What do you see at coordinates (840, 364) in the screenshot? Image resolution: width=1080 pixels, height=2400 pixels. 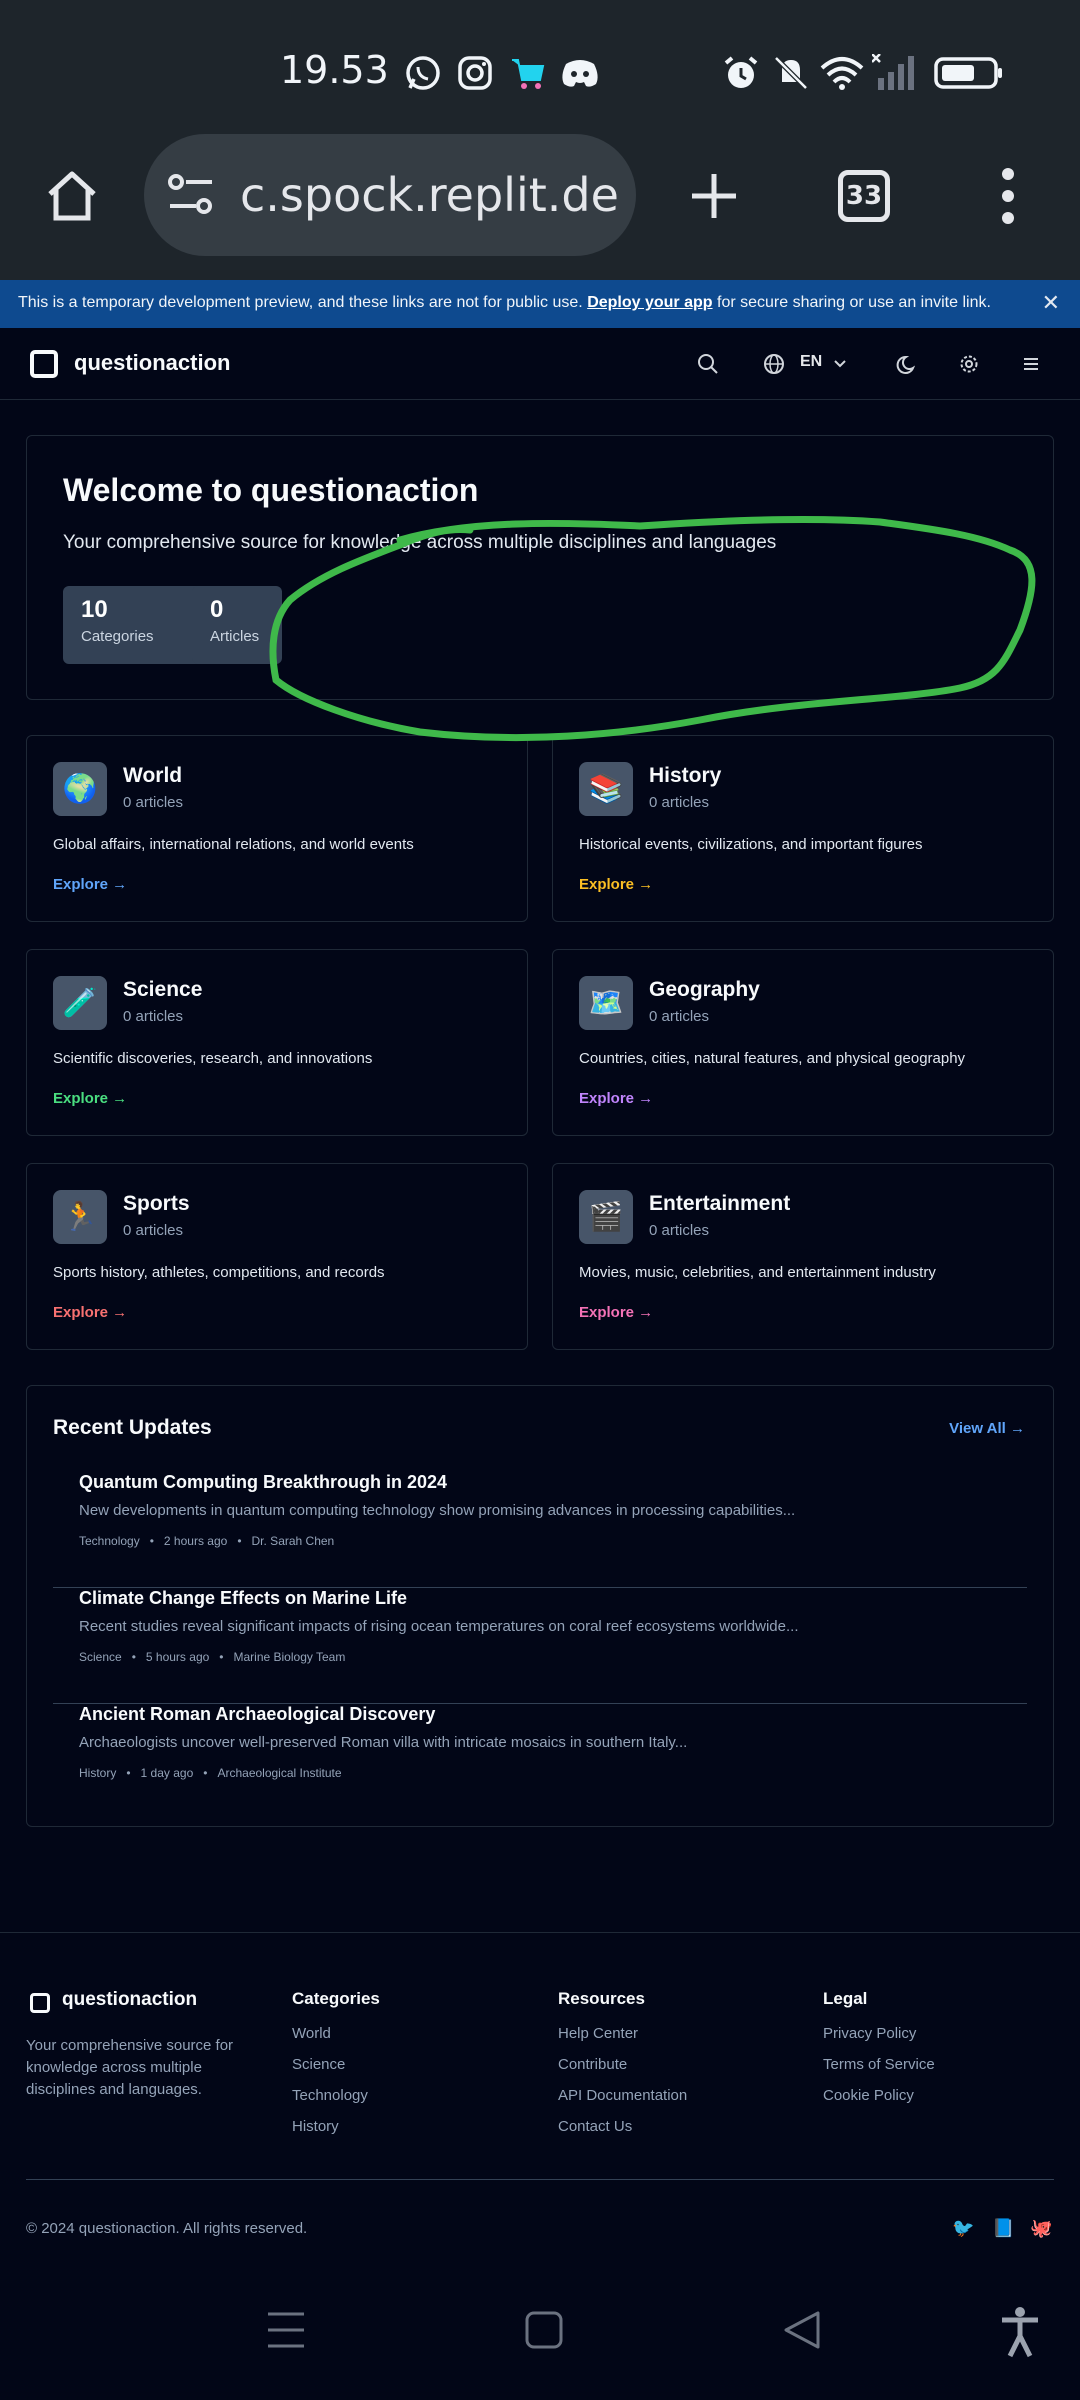 I see `chevron-down-icon` at bounding box center [840, 364].